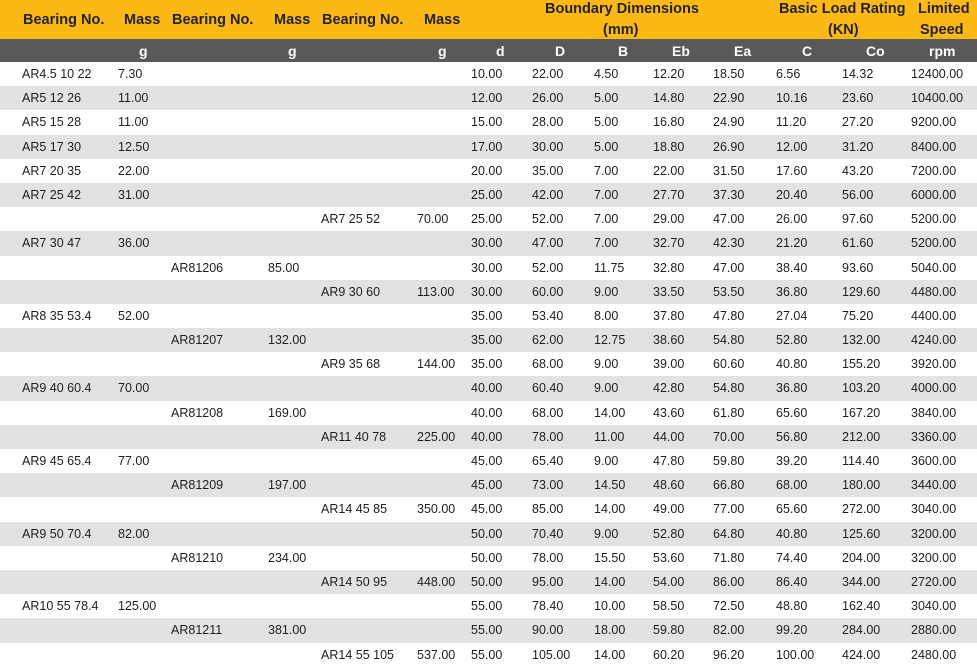 This screenshot has height=667, width=977. I want to click on D-cell: 105.00, so click(551, 654).